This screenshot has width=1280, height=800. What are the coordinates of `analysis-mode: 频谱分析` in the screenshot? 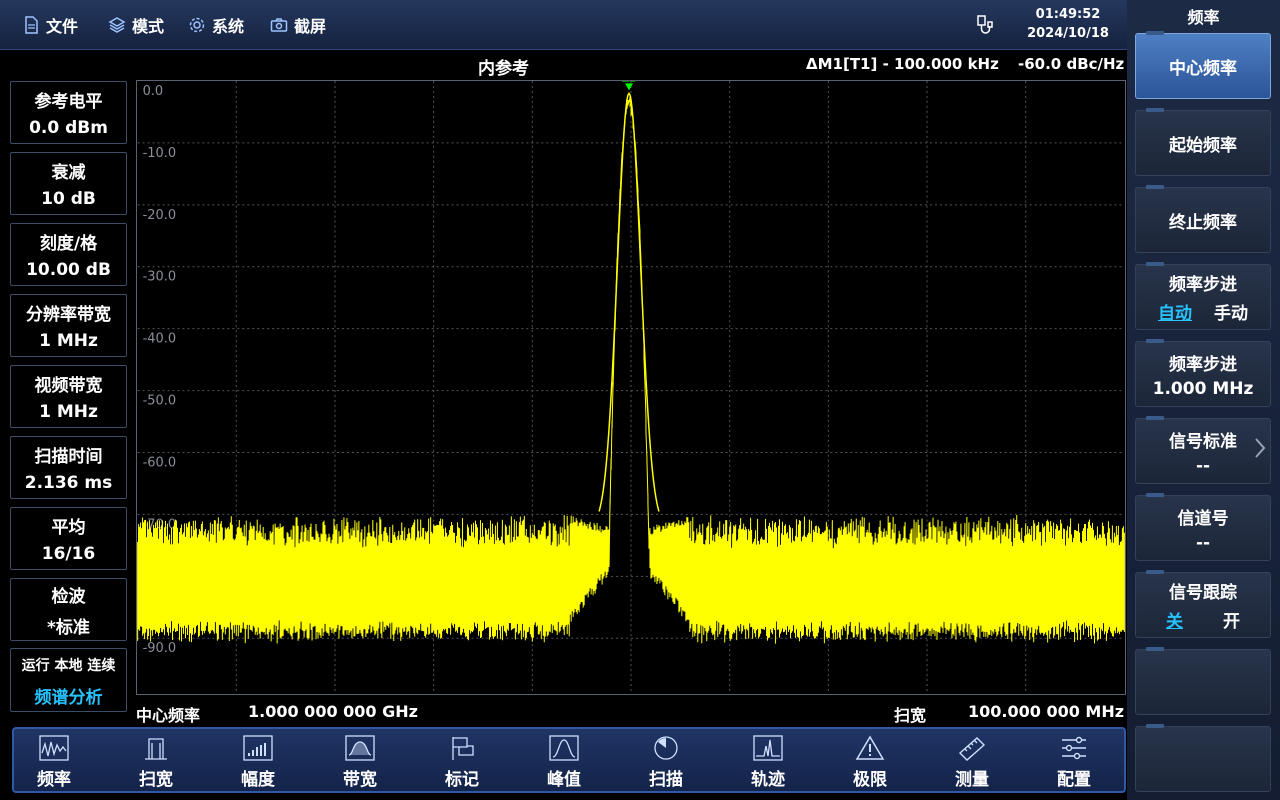 It's located at (68, 695).